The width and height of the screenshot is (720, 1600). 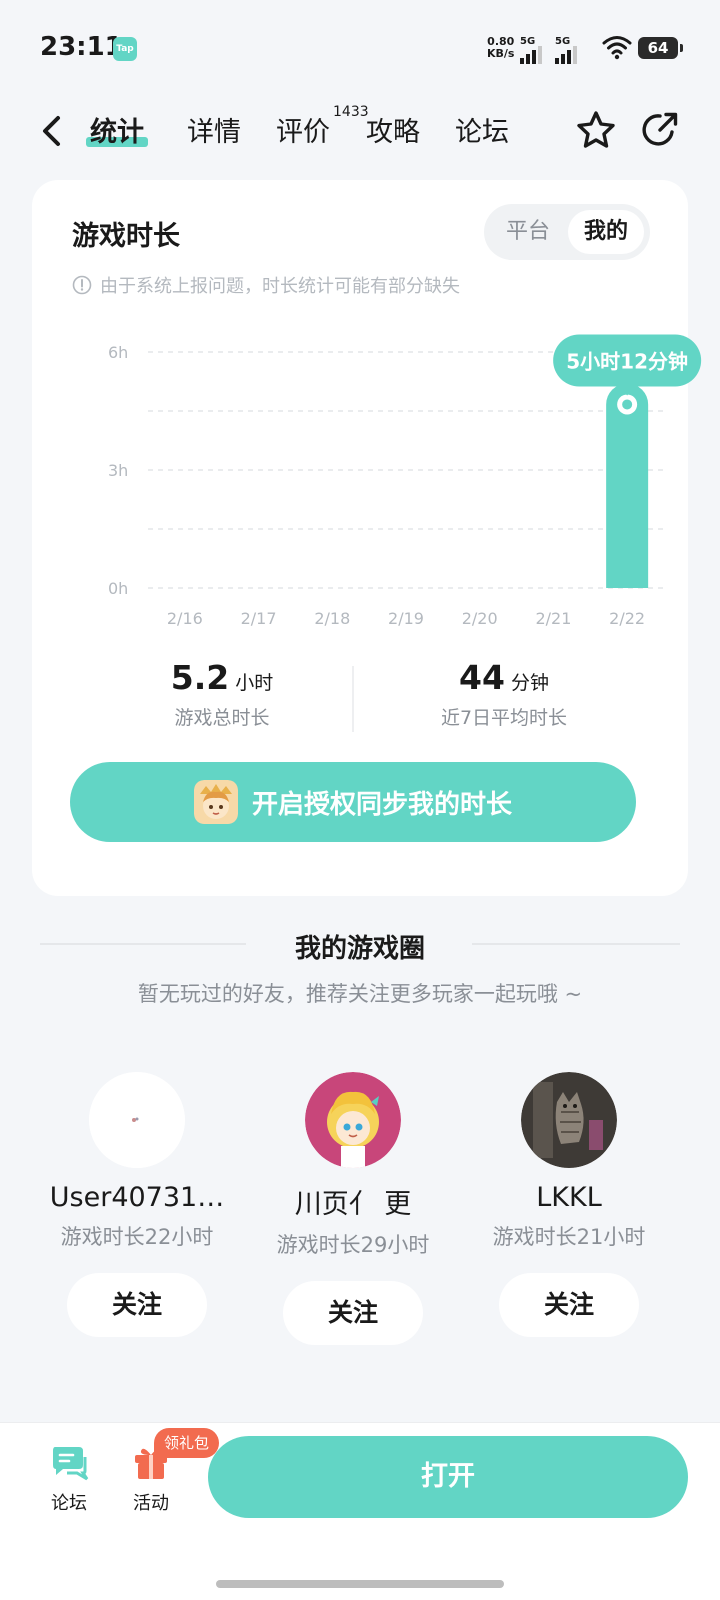 I want to click on friend-card: LKKL 游戏时长21小时 关注, so click(x=569, y=1204).